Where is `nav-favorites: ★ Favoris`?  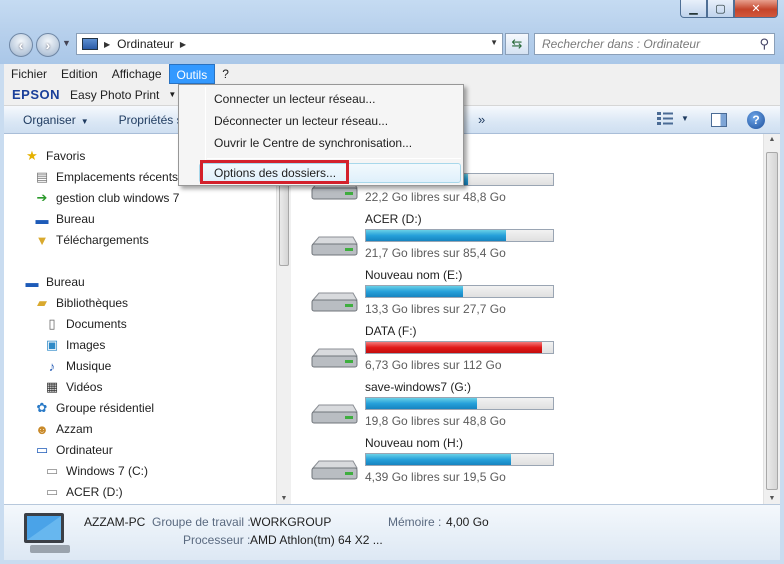
nav-favorites: ★ Favoris is located at coordinates (54, 156).